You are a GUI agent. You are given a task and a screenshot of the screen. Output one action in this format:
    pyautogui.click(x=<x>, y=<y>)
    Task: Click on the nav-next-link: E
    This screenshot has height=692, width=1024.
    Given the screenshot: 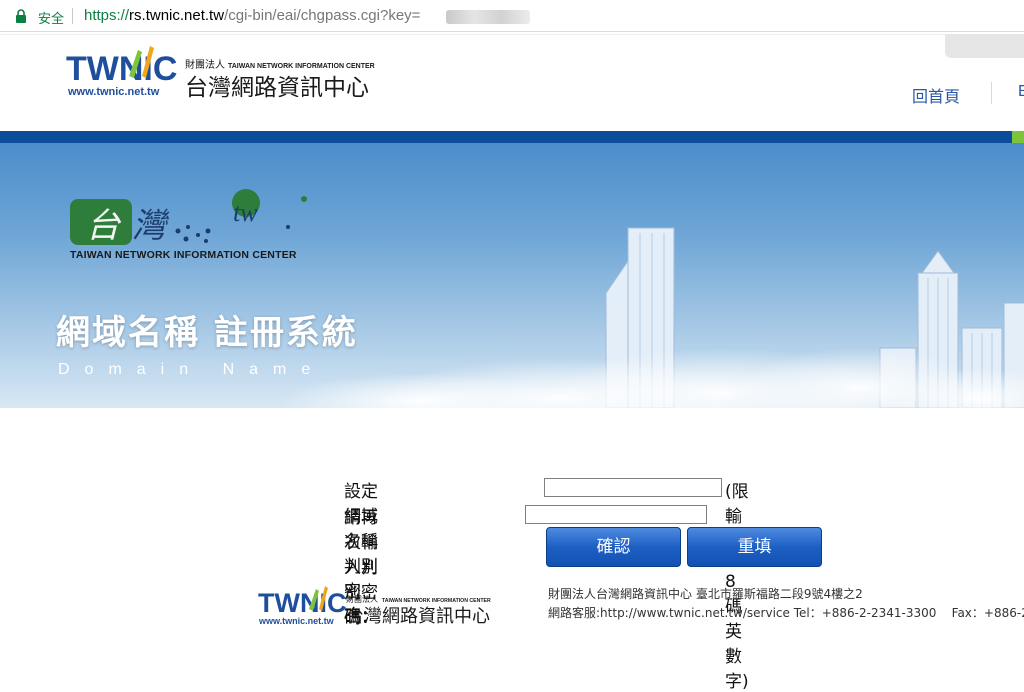 What is the action you would take?
    pyautogui.click(x=1021, y=92)
    